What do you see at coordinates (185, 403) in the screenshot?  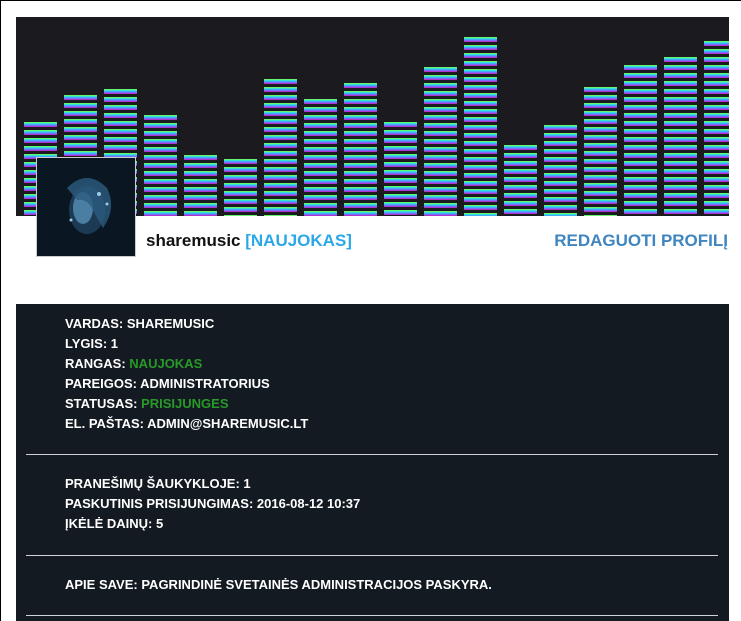 I see `status-value: PRISIJUNGES` at bounding box center [185, 403].